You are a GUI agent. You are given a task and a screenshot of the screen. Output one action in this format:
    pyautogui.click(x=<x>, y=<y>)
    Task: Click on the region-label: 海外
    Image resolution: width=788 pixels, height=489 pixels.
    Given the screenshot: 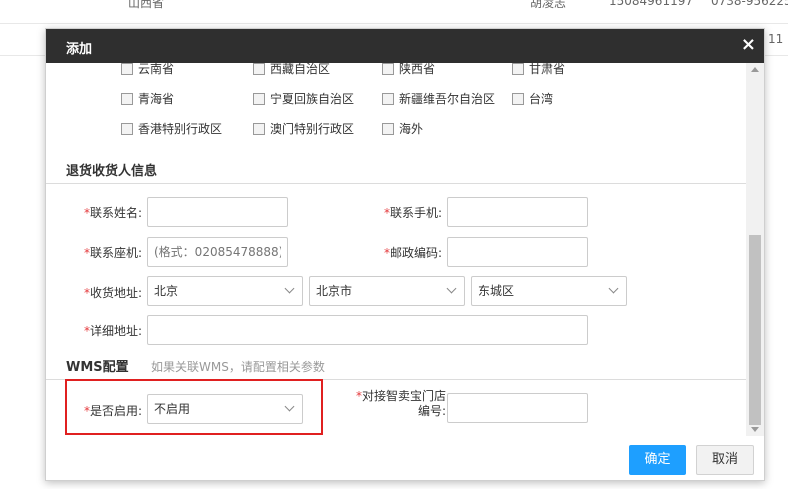 What is the action you would take?
    pyautogui.click(x=411, y=129)
    